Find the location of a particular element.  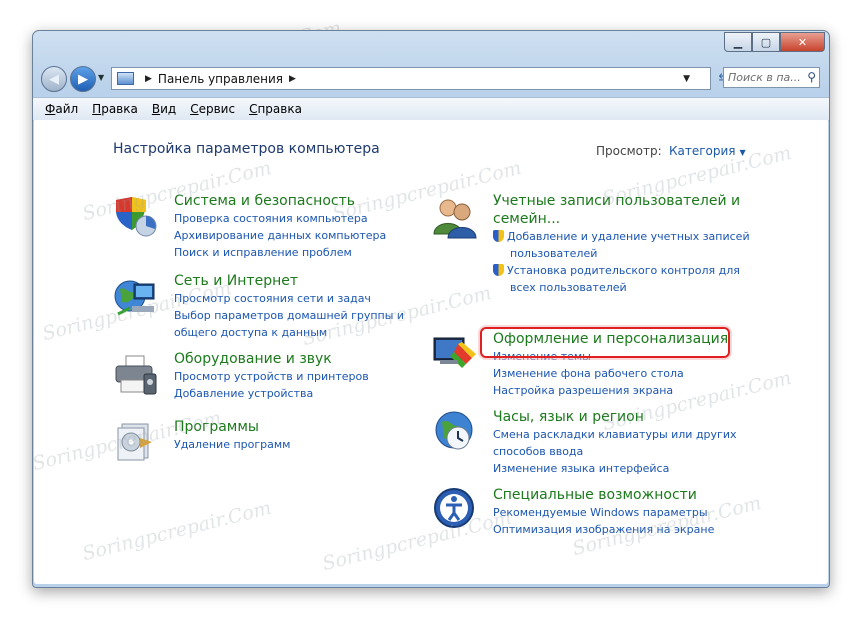

menu-help: Справка is located at coordinates (275, 109).